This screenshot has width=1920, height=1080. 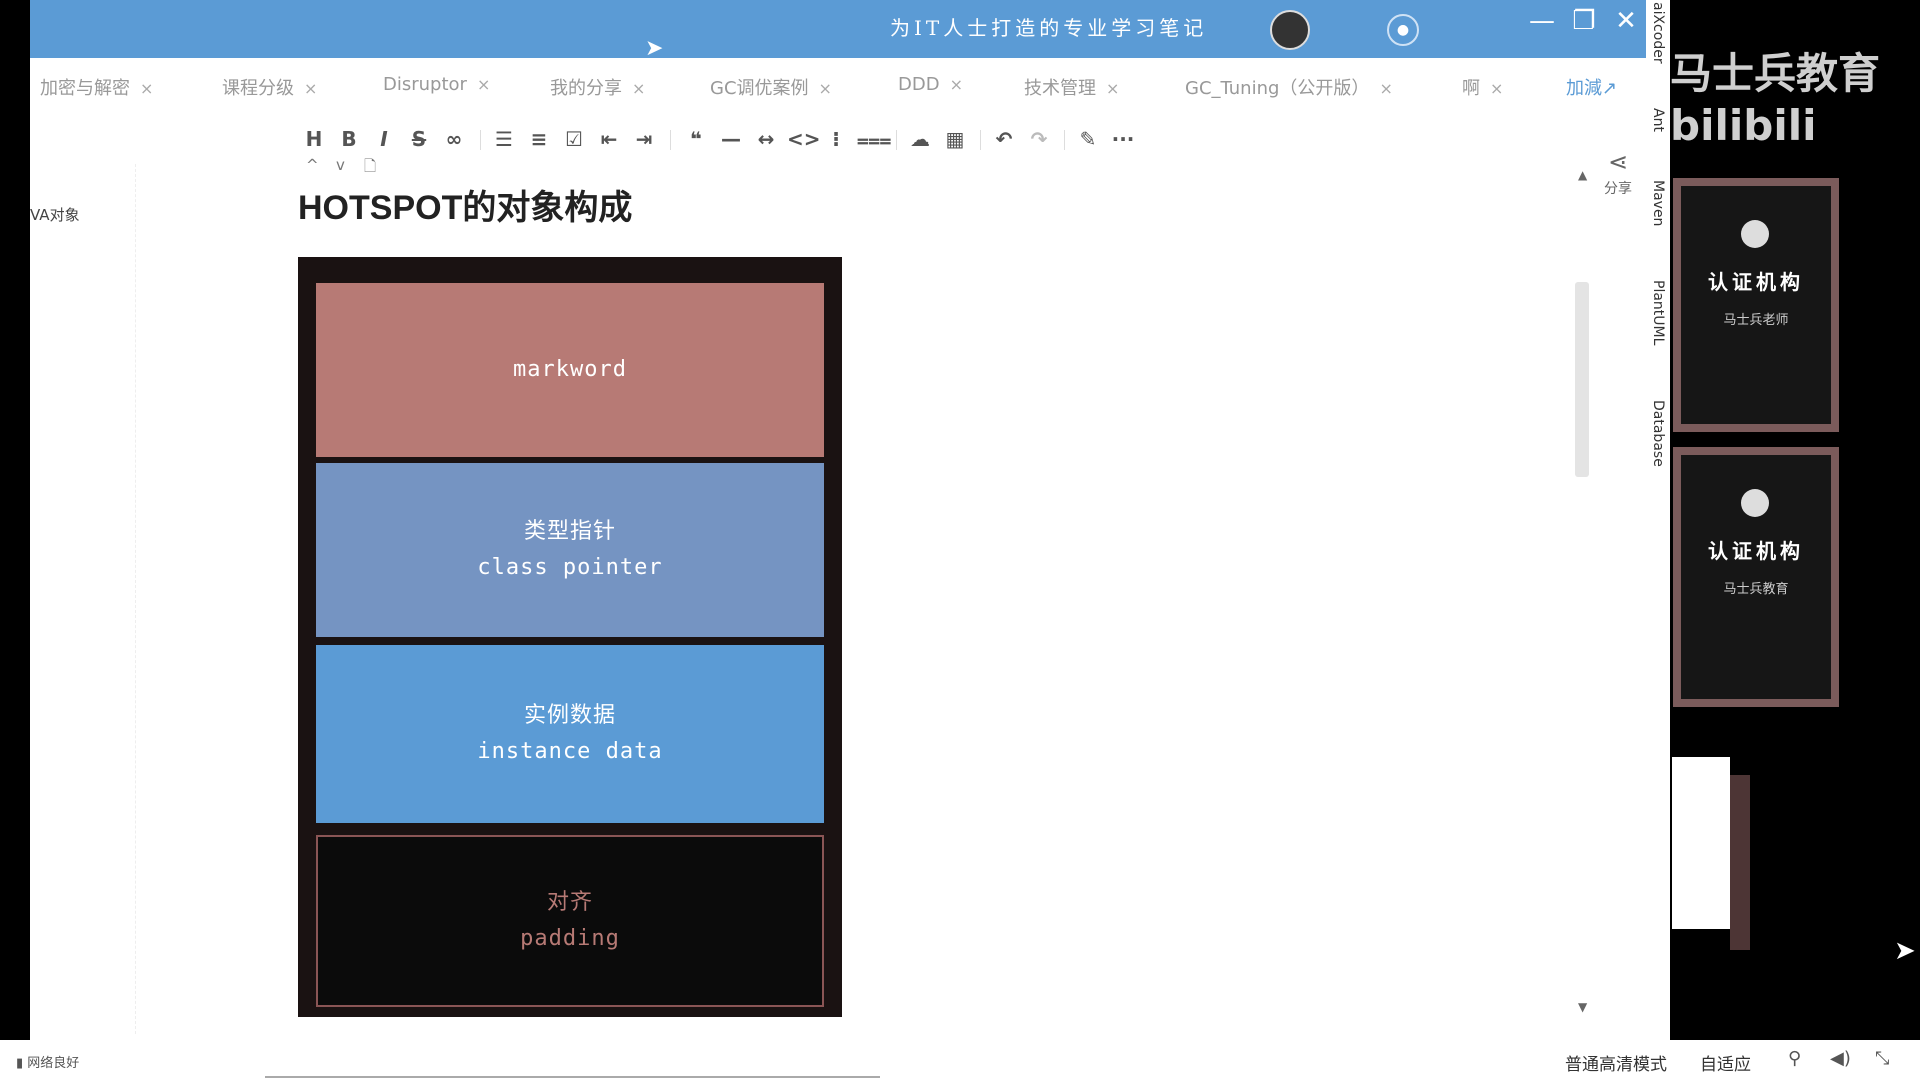 I want to click on align-button: ⁝, so click(x=836, y=139).